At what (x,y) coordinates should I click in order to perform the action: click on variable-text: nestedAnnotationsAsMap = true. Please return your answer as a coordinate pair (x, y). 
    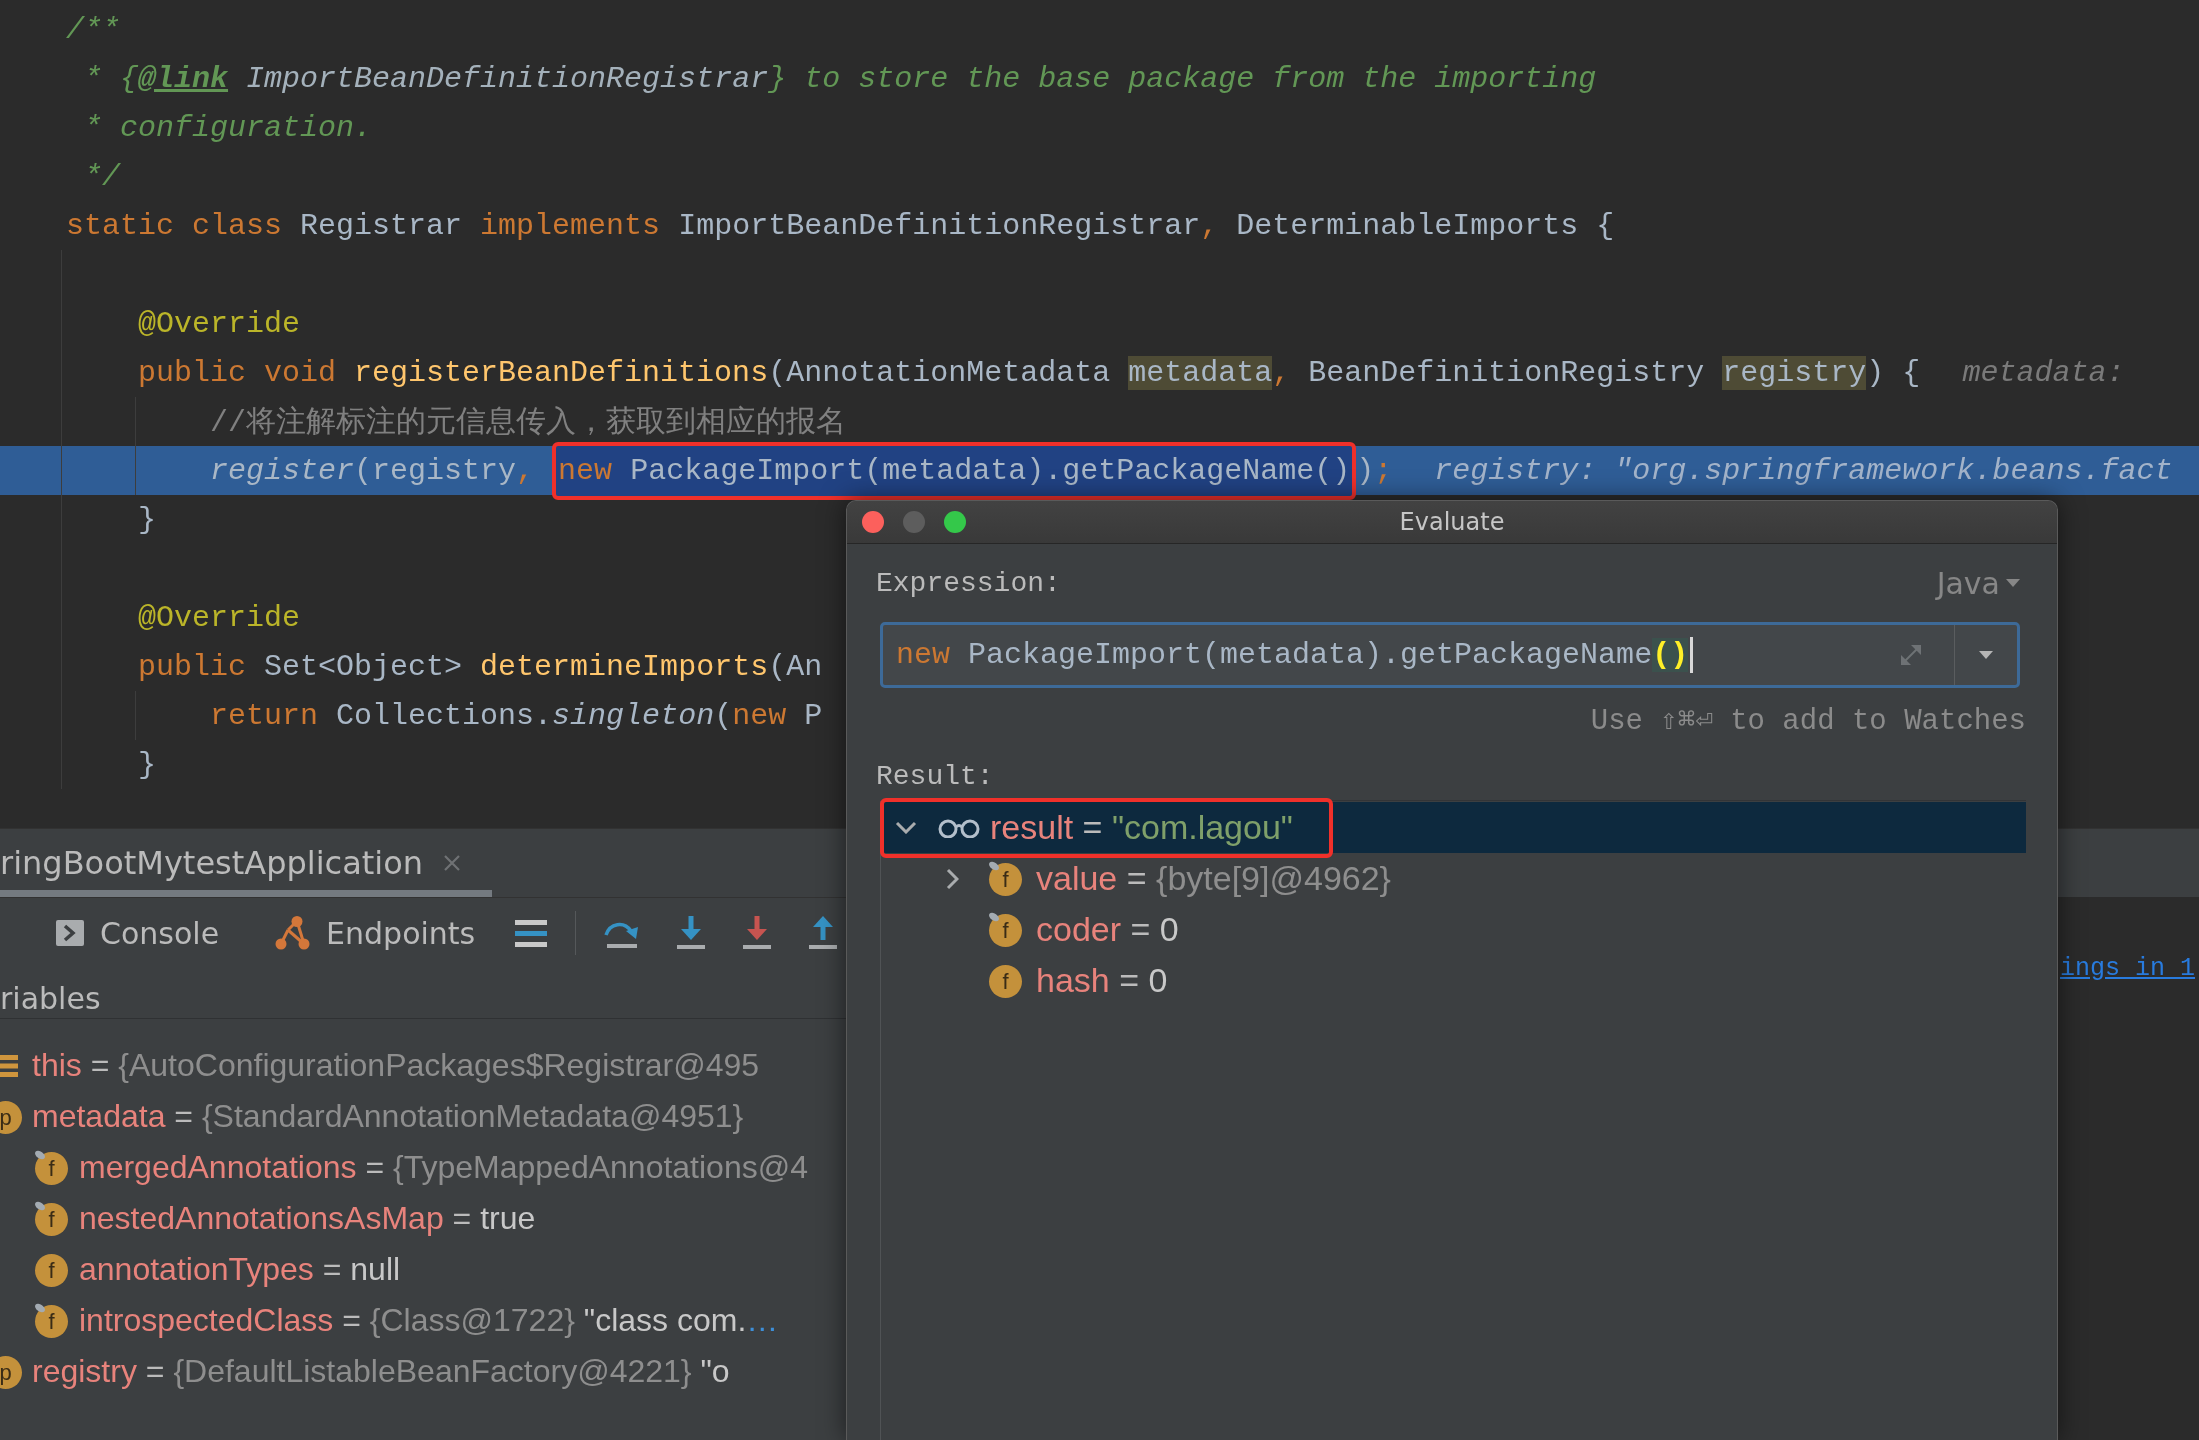
    Looking at the image, I should click on (307, 1218).